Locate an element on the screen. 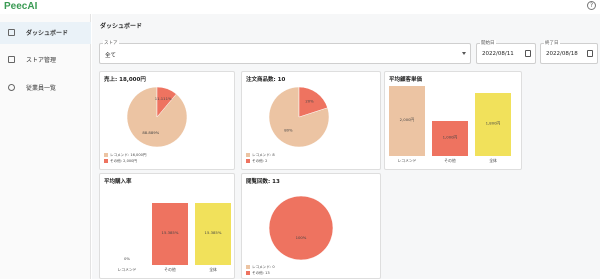 This screenshot has height=280, width=600. legend-label: その他: 2,000円 is located at coordinates (124, 160).